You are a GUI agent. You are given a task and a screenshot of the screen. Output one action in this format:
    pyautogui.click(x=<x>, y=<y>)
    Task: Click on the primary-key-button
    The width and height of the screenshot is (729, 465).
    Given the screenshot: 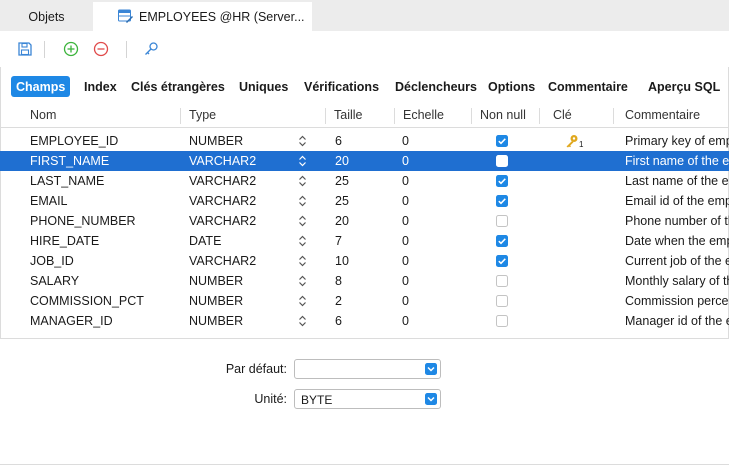 What is the action you would take?
    pyautogui.click(x=151, y=49)
    